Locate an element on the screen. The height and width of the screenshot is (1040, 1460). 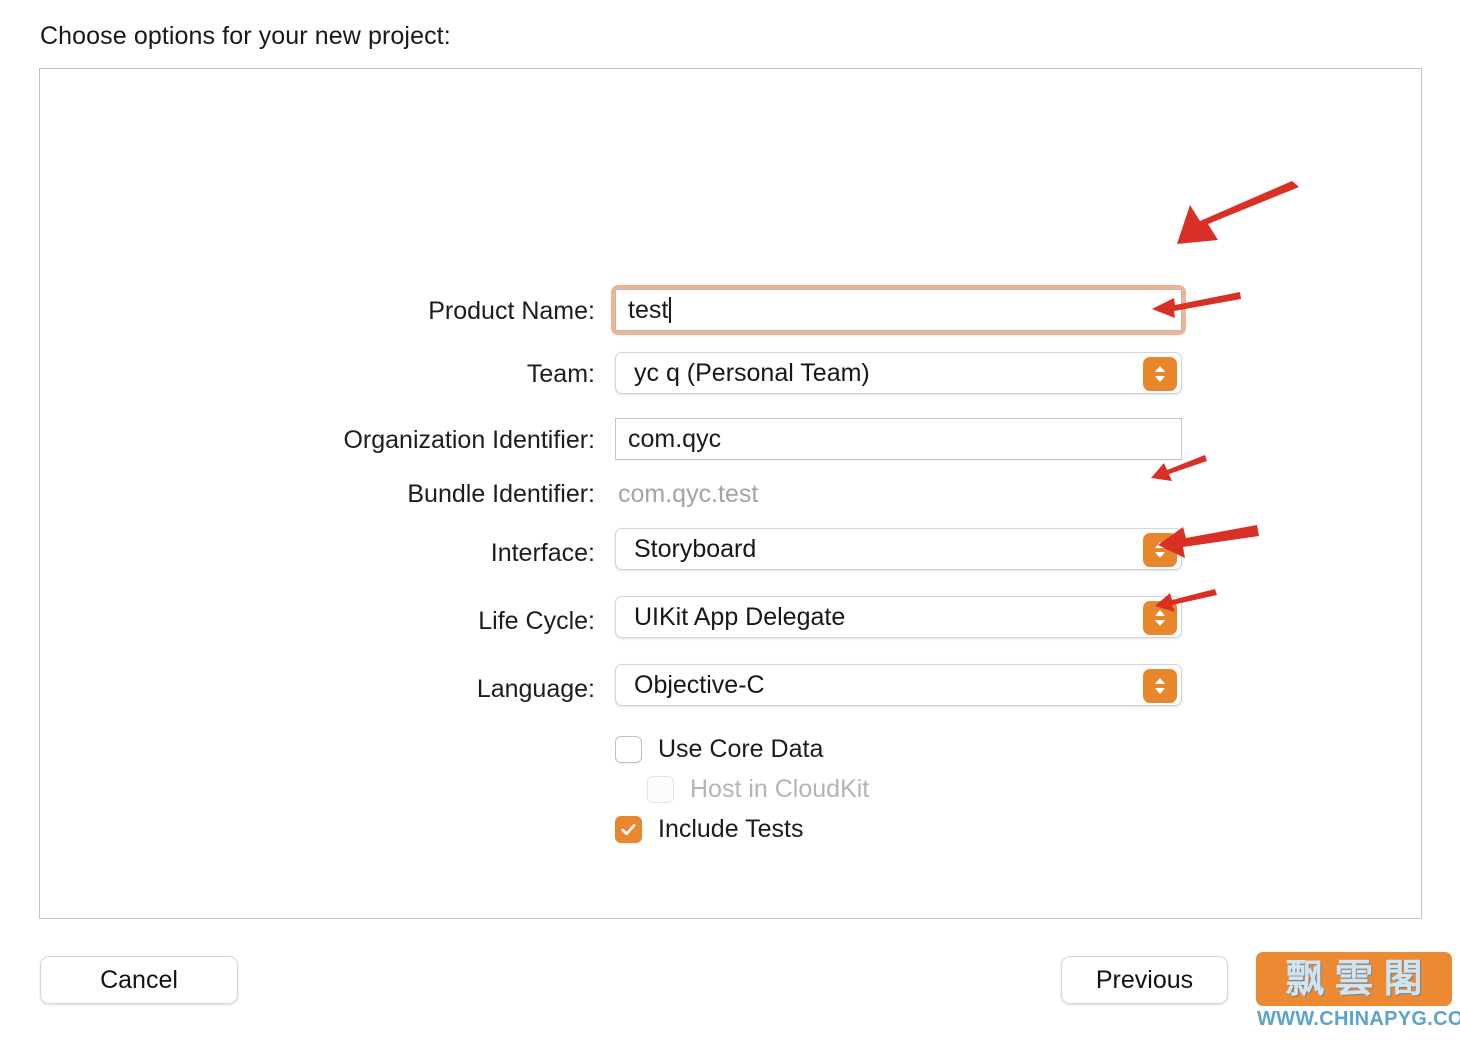
text-caret is located at coordinates (670, 310).